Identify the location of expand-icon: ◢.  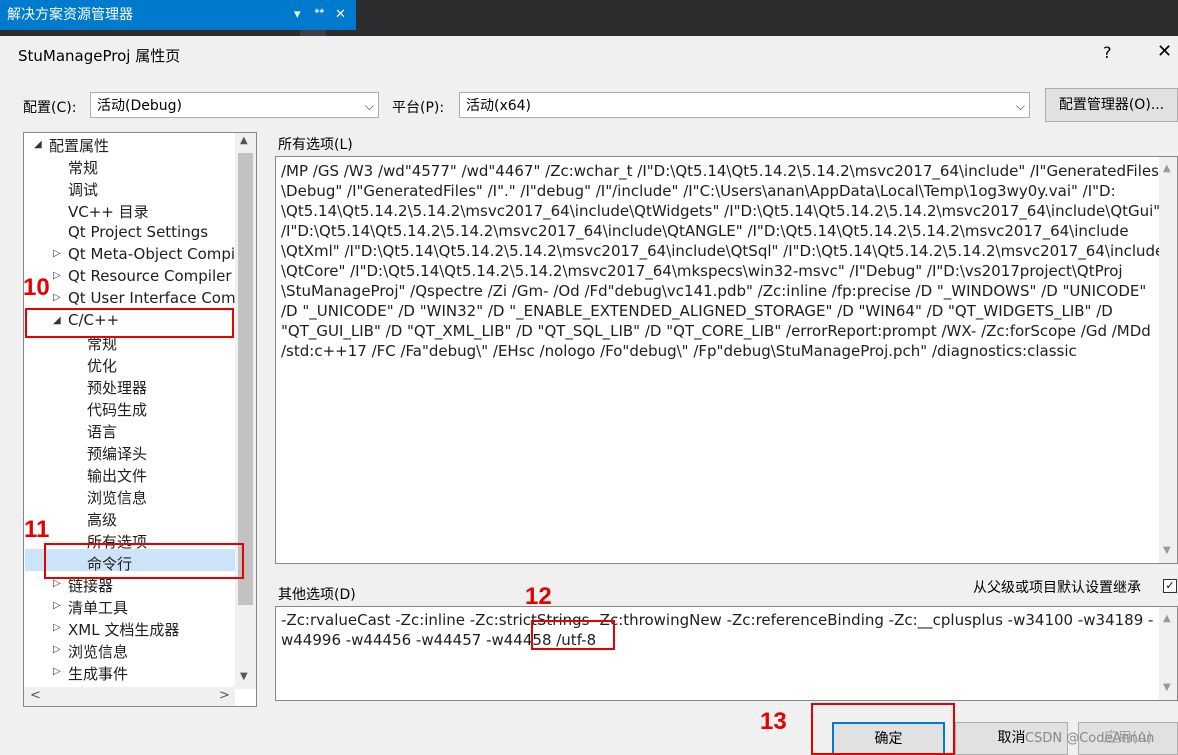
(38, 144).